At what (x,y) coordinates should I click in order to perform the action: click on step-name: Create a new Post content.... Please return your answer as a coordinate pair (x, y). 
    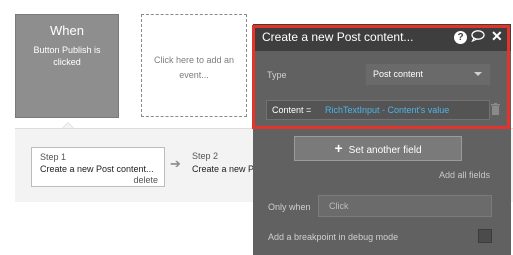
    Looking at the image, I should click on (97, 169).